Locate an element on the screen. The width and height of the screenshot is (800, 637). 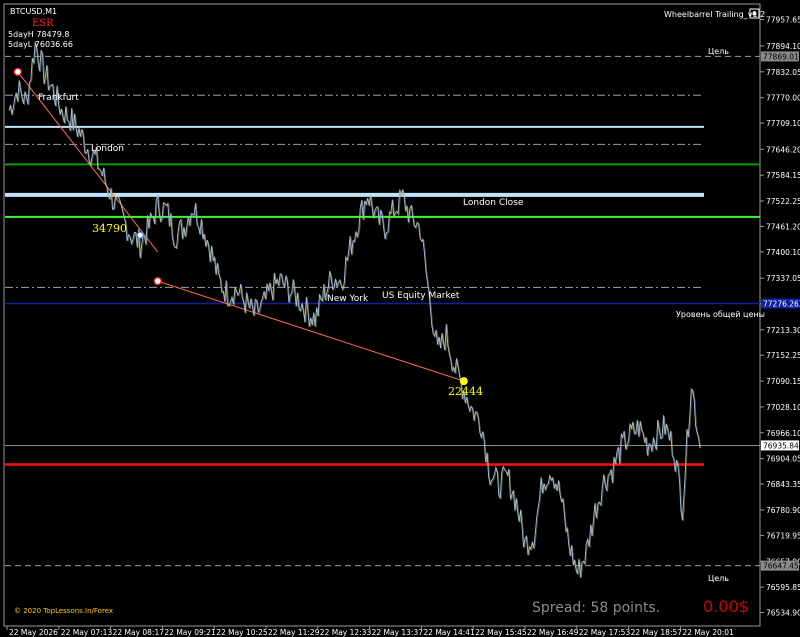
target-label-bottom: Цель is located at coordinates (718, 578).